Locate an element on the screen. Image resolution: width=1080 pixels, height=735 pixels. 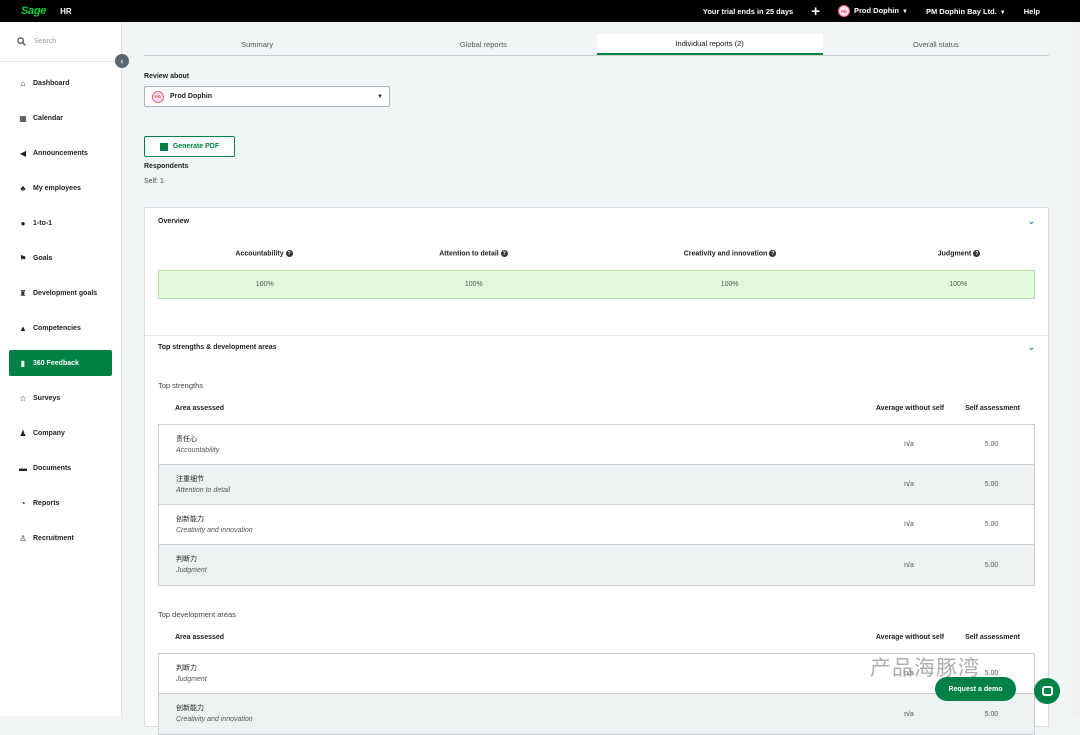
area-name-cn: 创新能力 is located at coordinates (190, 519).